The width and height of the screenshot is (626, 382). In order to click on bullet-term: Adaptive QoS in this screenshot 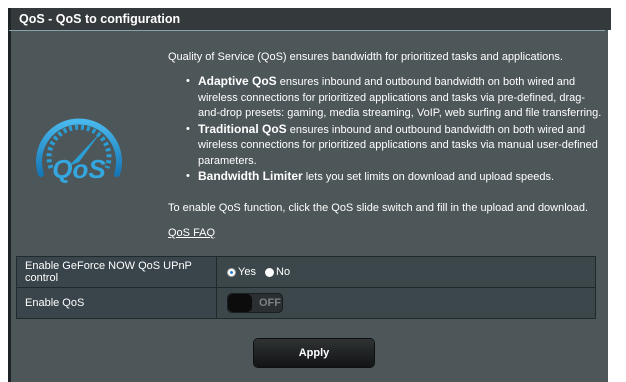, I will do `click(237, 81)`.